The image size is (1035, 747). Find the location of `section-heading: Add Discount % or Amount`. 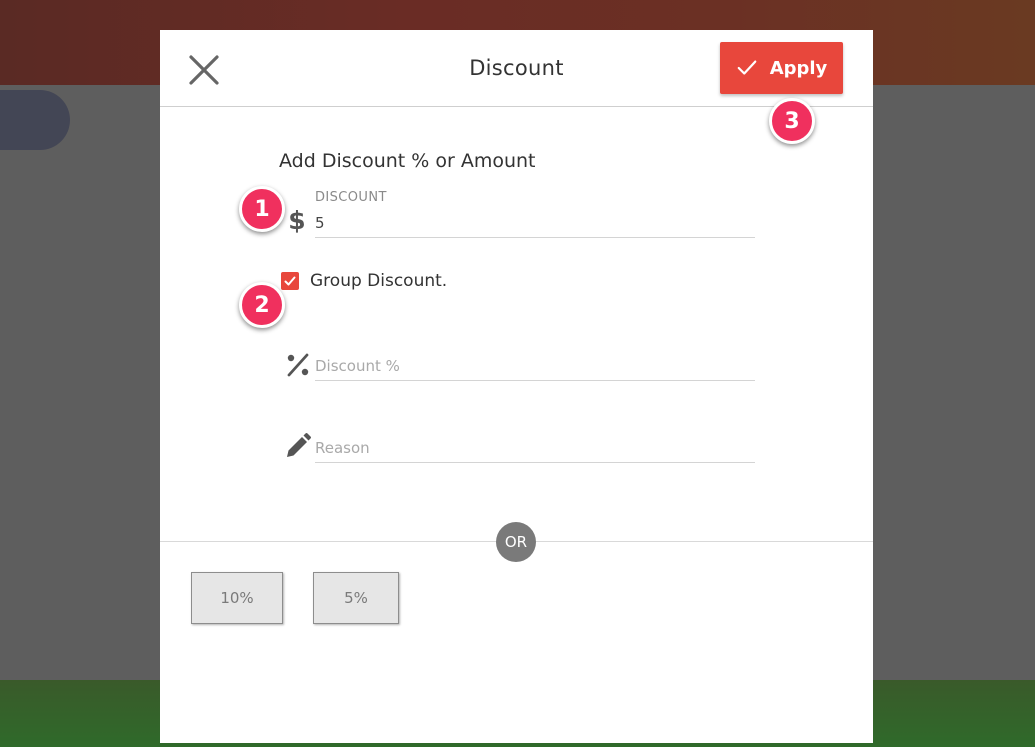

section-heading: Add Discount % or Amount is located at coordinates (407, 161).